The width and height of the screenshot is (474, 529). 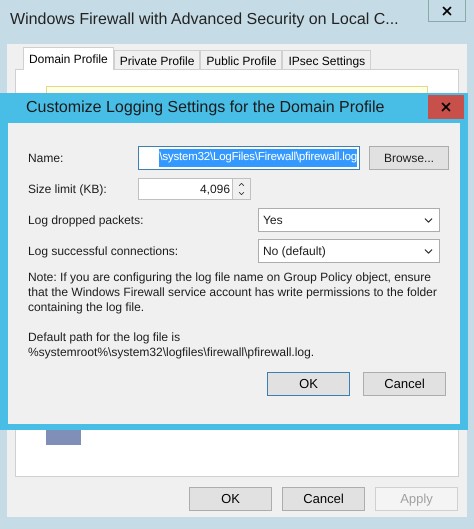 I want to click on dropdown: Yes, so click(x=349, y=220).